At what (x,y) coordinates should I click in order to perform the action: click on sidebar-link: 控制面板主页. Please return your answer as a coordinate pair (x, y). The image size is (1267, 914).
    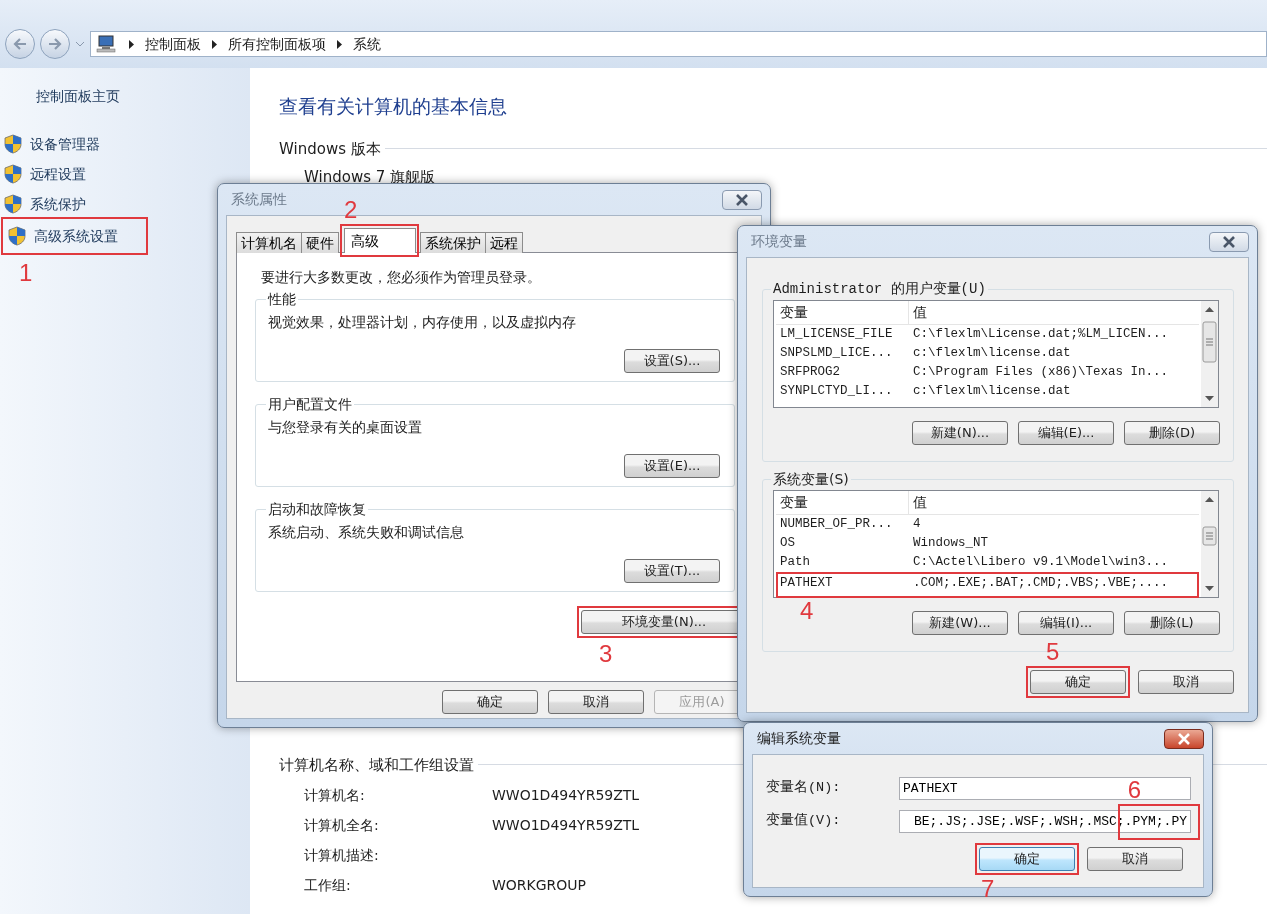
    Looking at the image, I should click on (78, 96).